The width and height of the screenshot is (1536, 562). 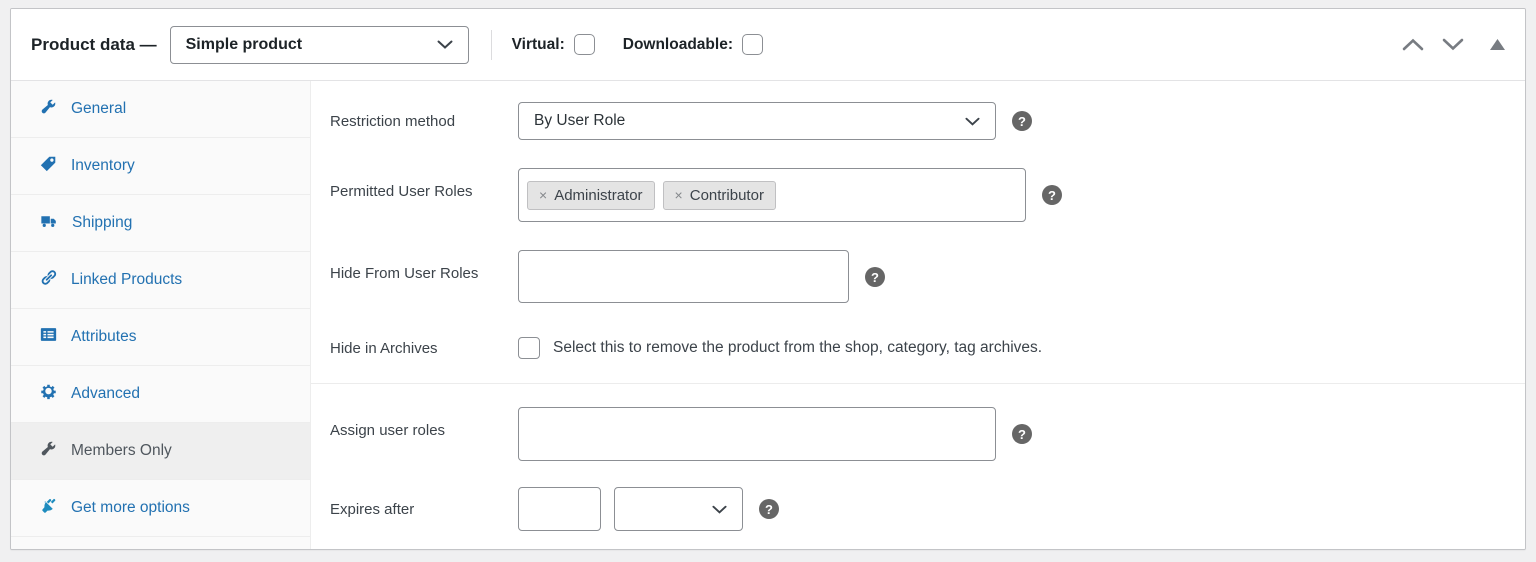 What do you see at coordinates (48, 166) in the screenshot?
I see `tag-icon` at bounding box center [48, 166].